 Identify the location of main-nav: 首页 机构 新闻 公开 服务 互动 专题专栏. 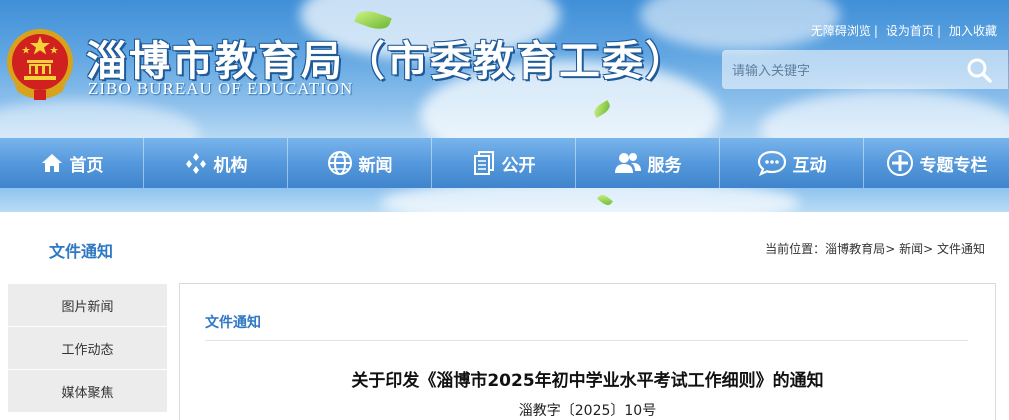
(504, 163).